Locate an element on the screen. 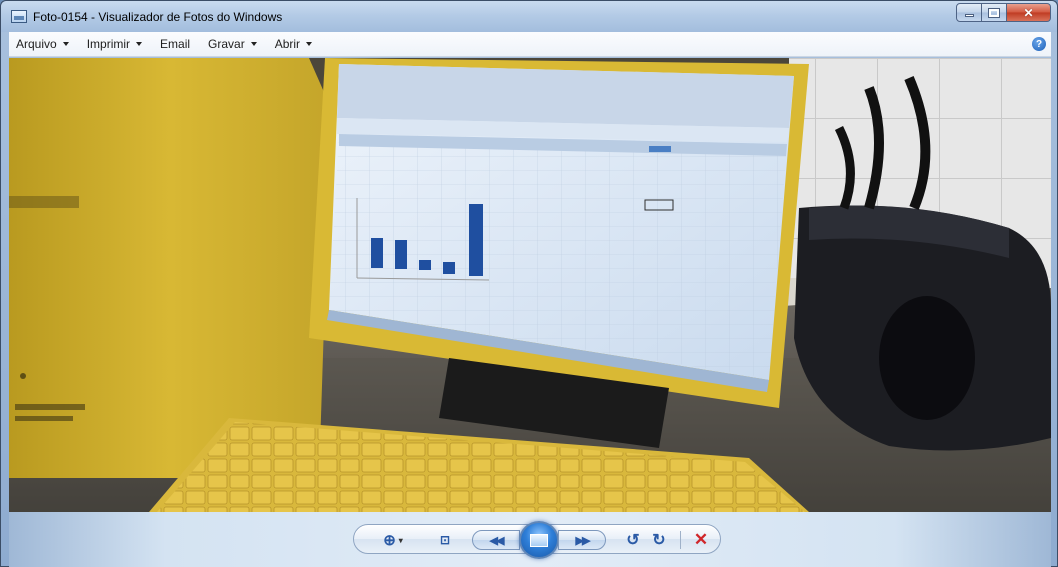 This screenshot has height=567, width=1058. menu-bar: Arquivo Imprimir Email Gravar Abrir ? is located at coordinates (530, 44).